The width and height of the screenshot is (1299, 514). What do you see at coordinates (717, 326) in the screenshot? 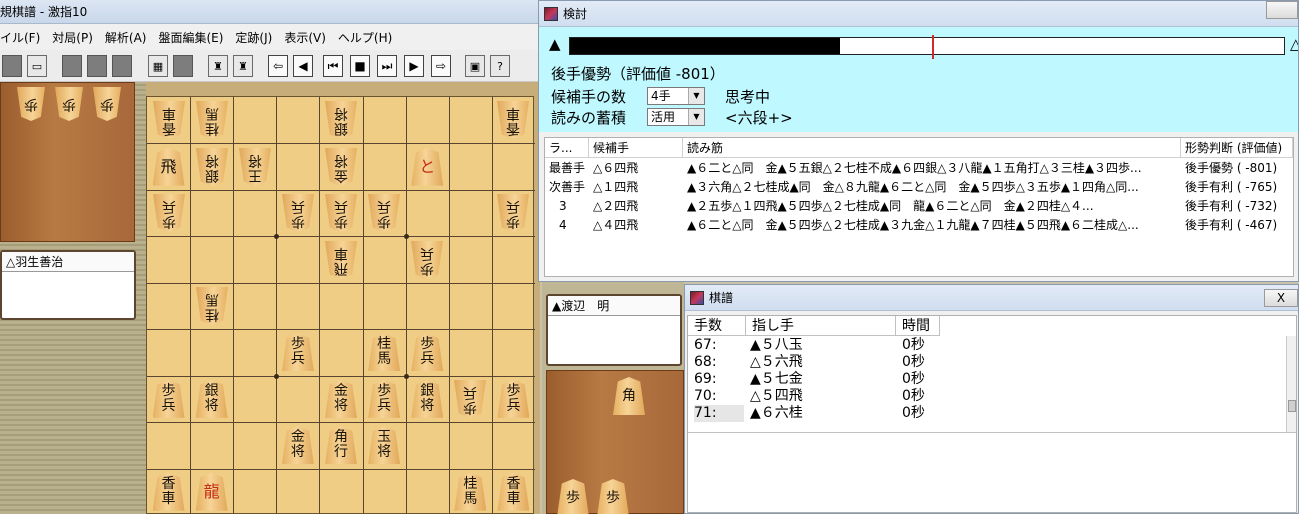
I see `col-move-number: 手数` at bounding box center [717, 326].